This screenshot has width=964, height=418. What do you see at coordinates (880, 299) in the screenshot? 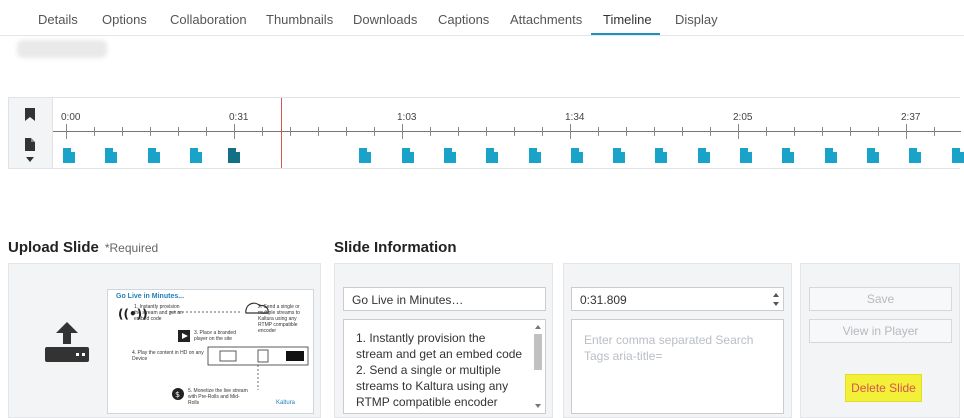
I see `save-button: Save` at bounding box center [880, 299].